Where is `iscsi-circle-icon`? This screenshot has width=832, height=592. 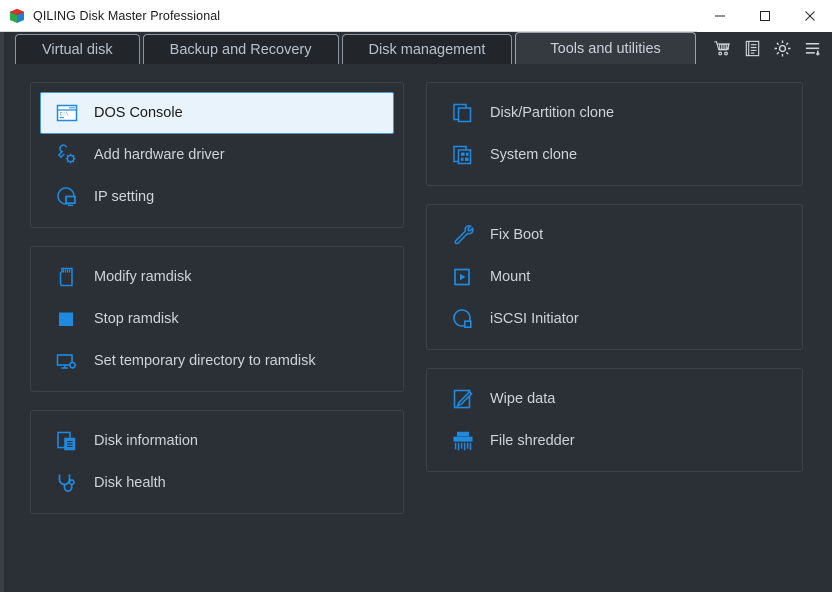
iscsi-circle-icon is located at coordinates (463, 319).